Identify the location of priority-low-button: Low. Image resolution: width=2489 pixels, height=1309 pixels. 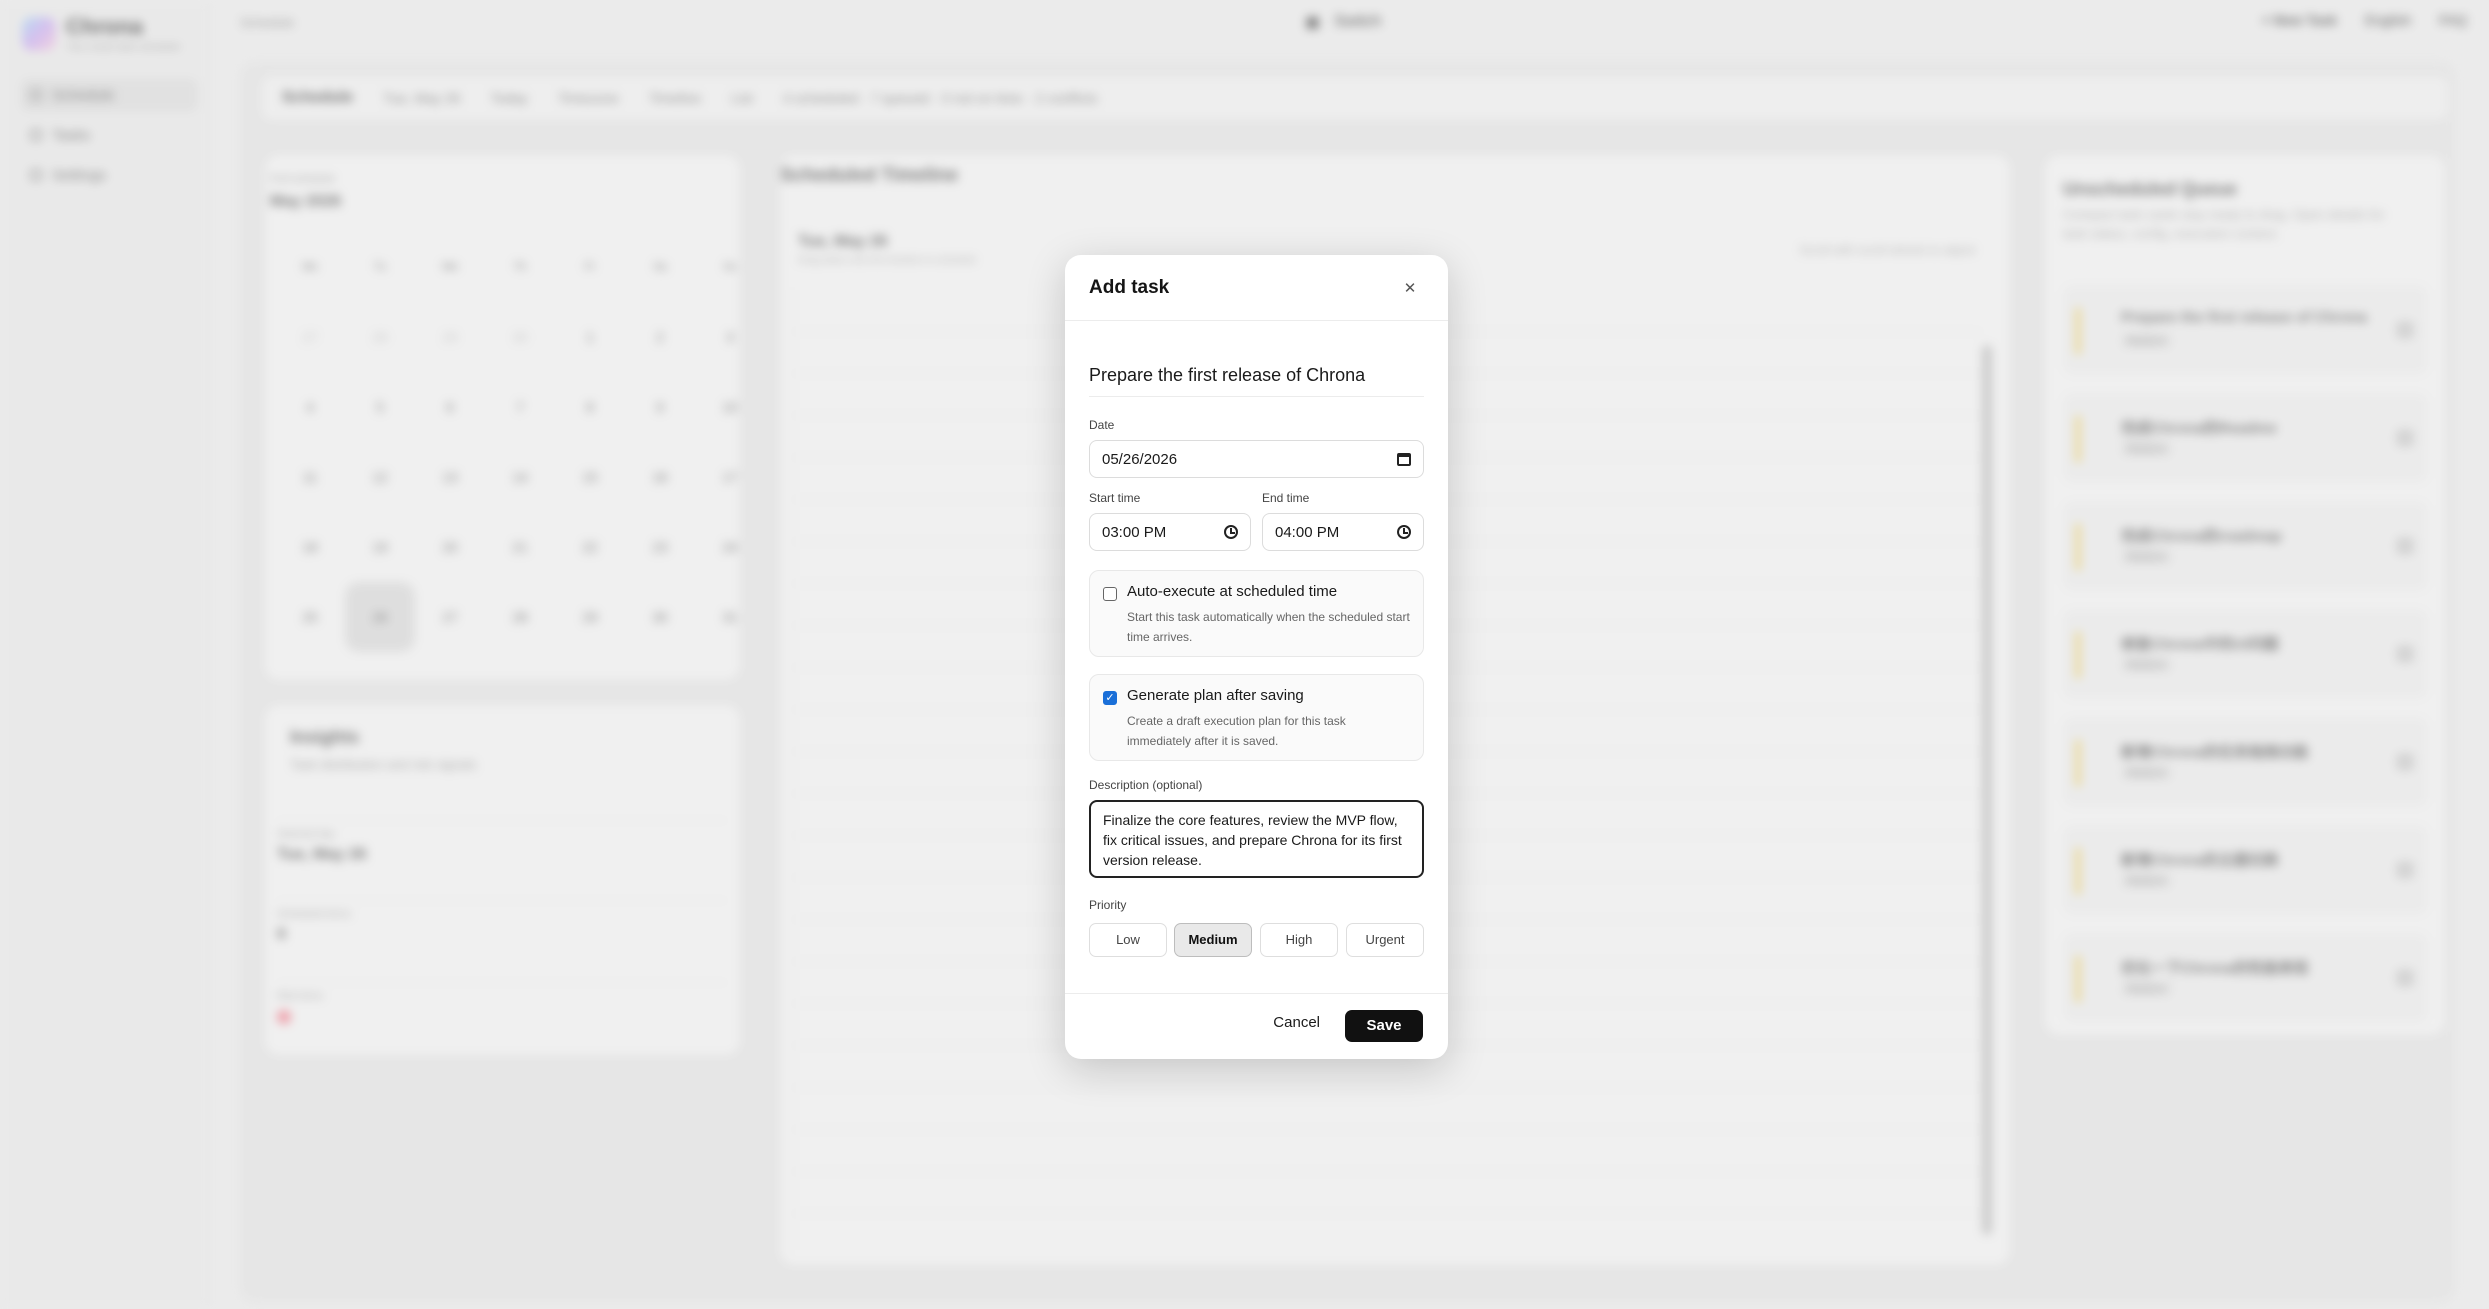
(1128, 940).